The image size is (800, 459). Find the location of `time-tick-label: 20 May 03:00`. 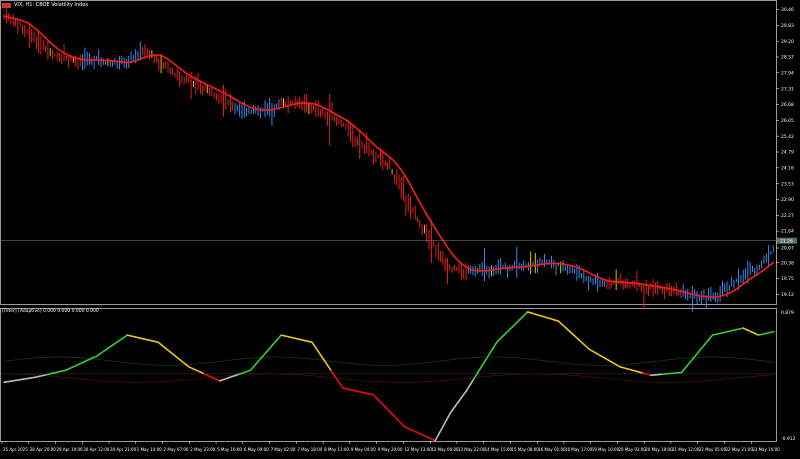

time-tick-label: 20 May 03:00 is located at coordinates (632, 449).